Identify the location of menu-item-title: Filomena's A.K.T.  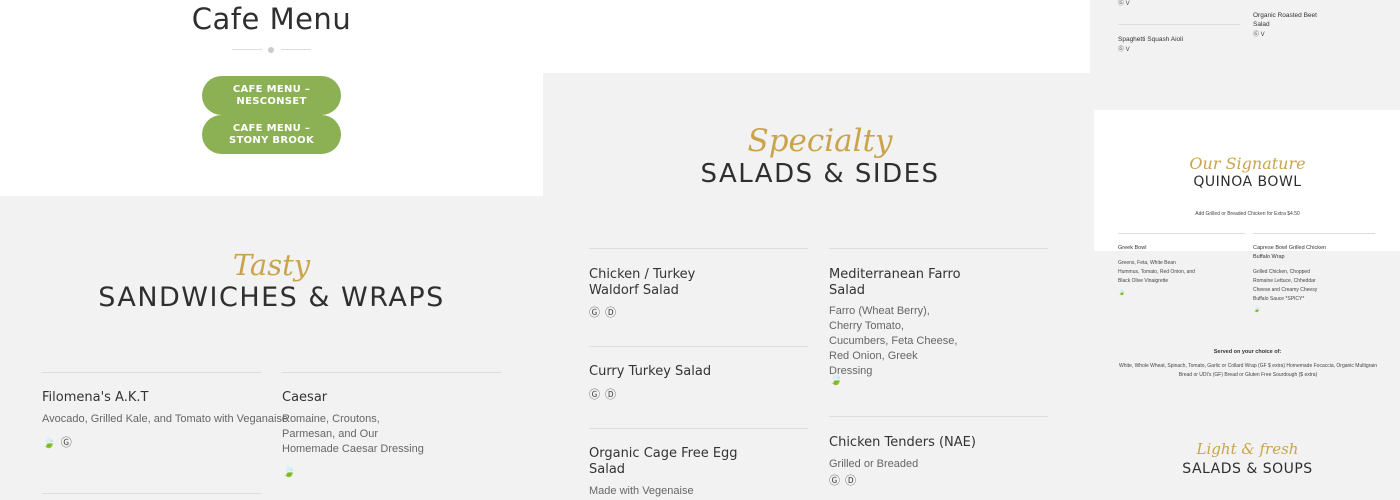
(95, 397).